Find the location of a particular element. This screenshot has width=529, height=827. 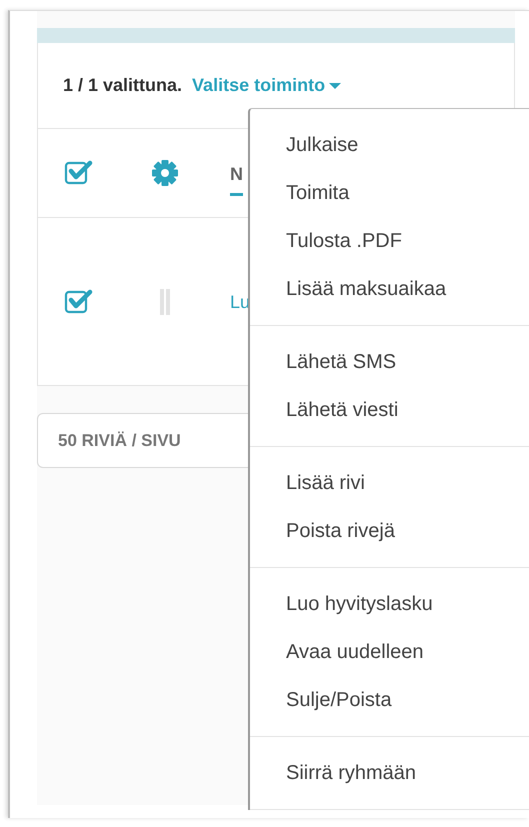

selection-count: 1 / 1 valittuna. is located at coordinates (122, 85).